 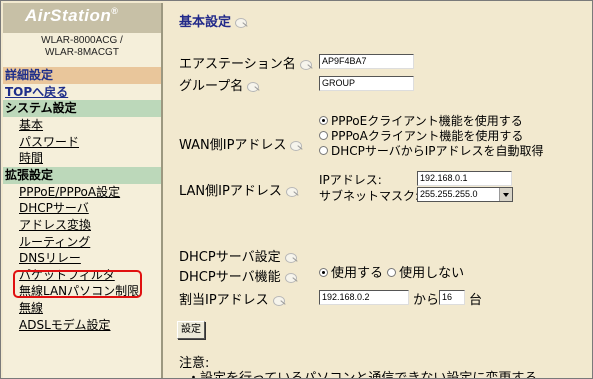 What do you see at coordinates (82, 158) in the screenshot?
I see `sidebar-item-time: 時間` at bounding box center [82, 158].